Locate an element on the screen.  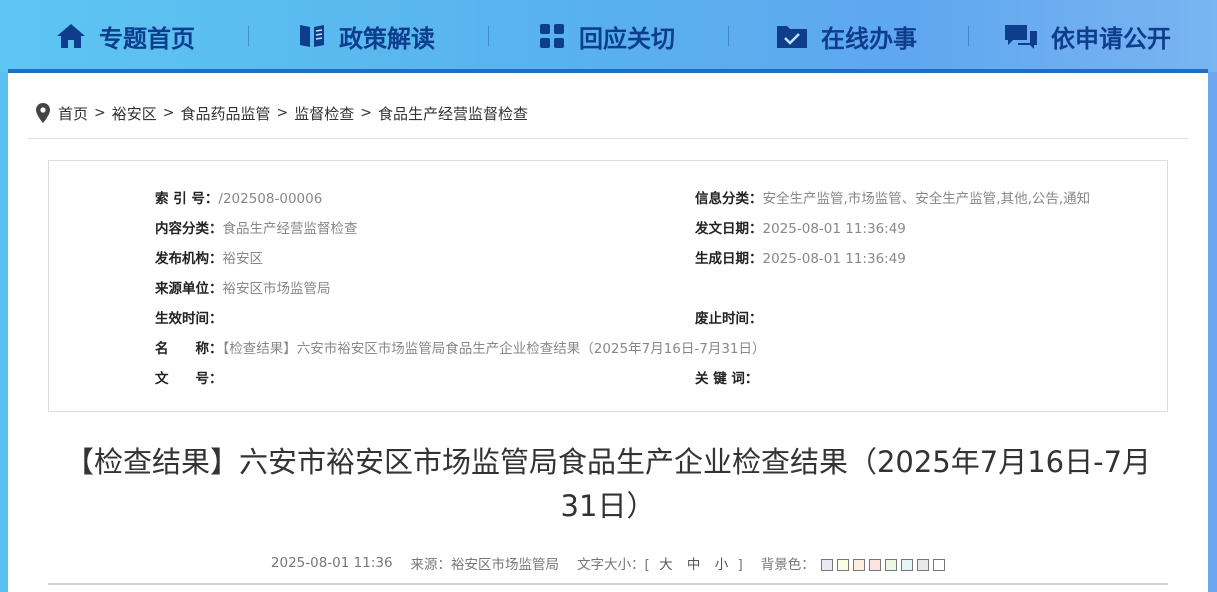
font-size-control: 文字大小：[ 大 中 小 ] is located at coordinates (660, 565).